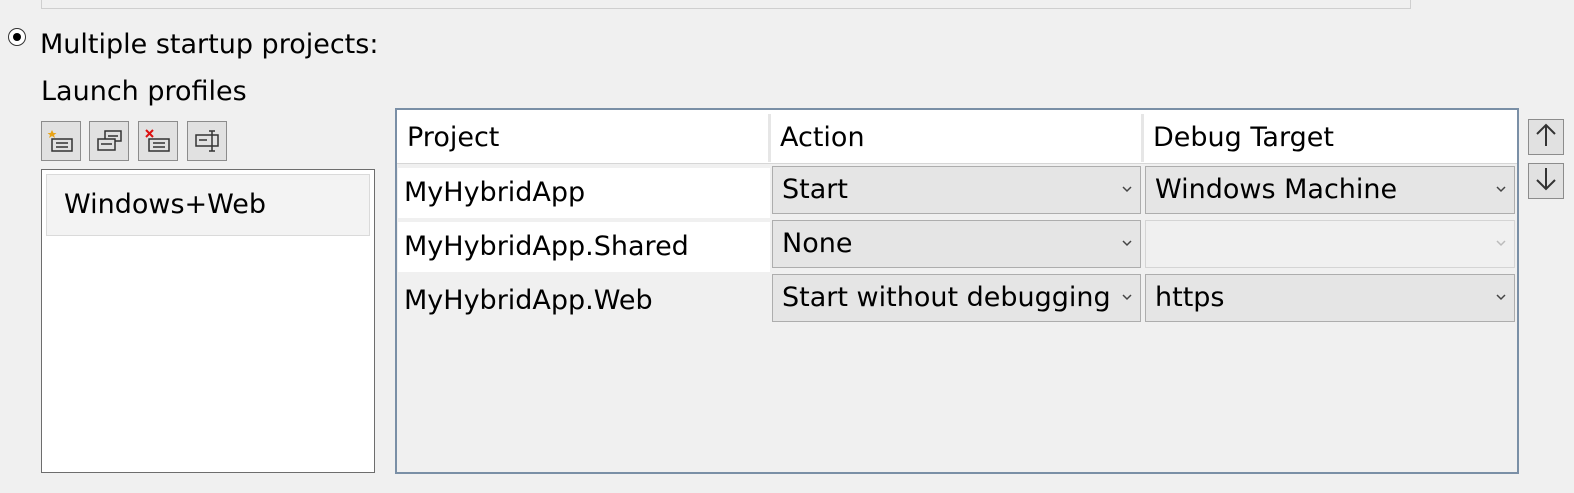 The width and height of the screenshot is (1574, 493). I want to click on debug-target-value: https, so click(1190, 297).